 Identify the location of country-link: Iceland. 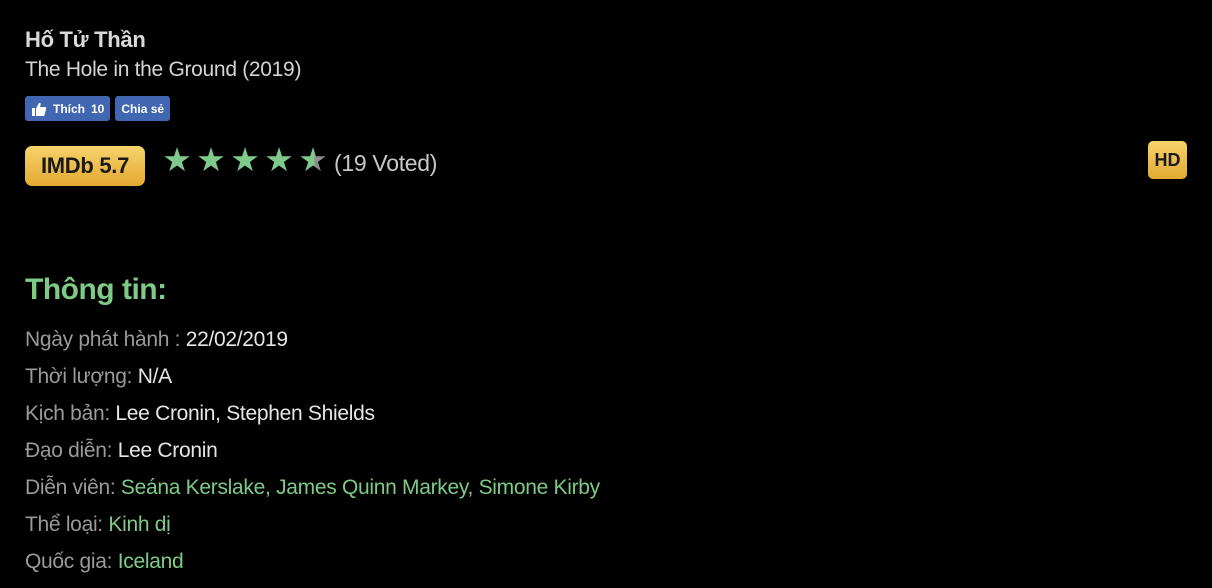
(151, 561).